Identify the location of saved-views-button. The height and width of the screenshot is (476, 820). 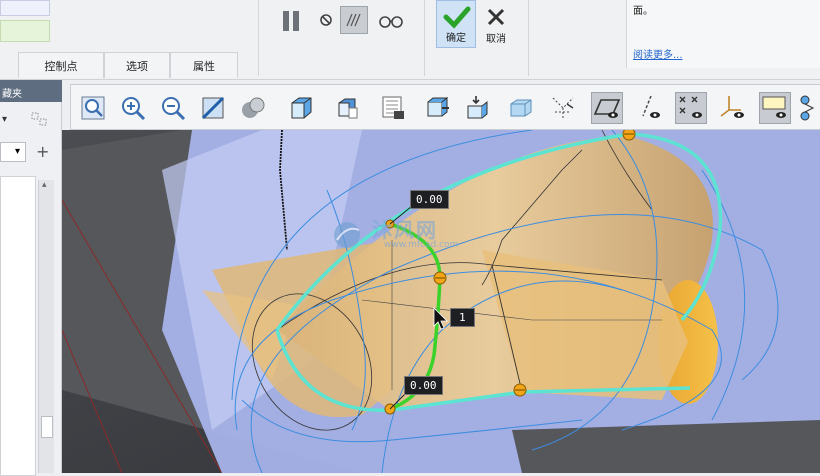
(347, 108).